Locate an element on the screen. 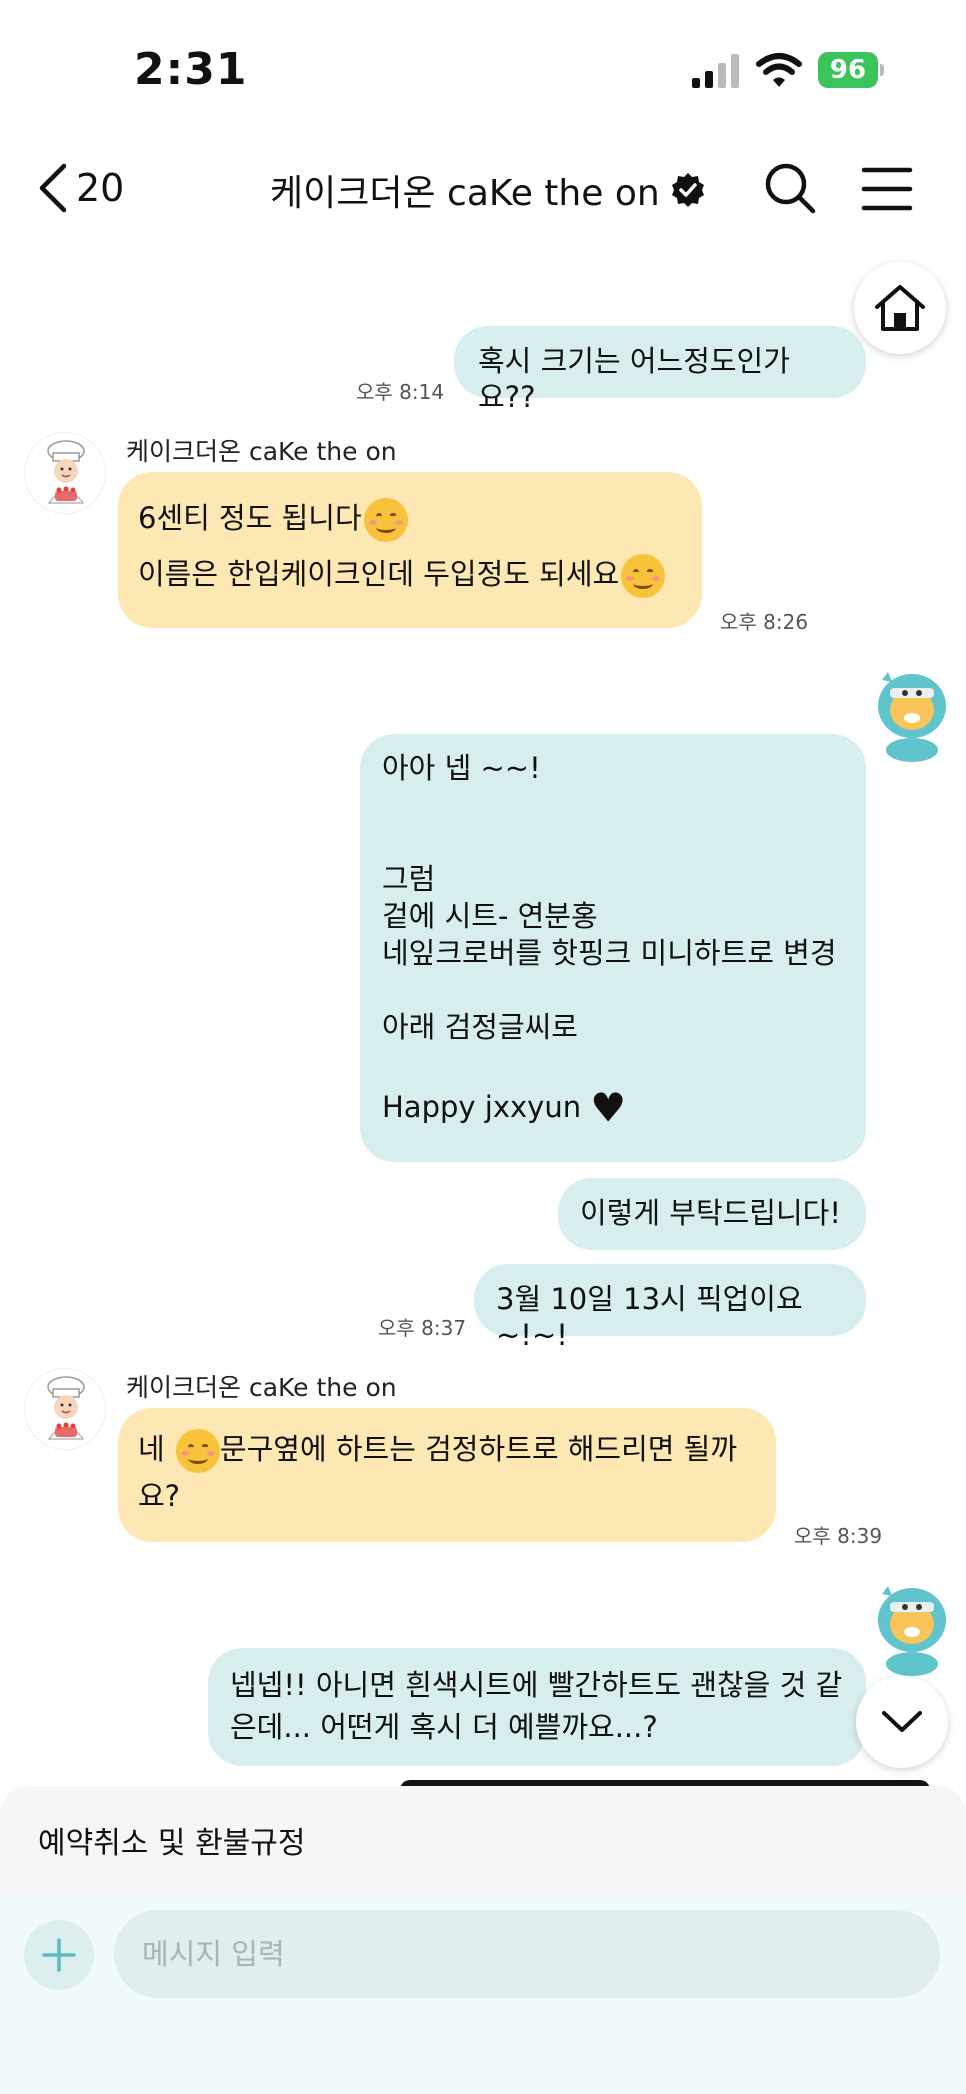 This screenshot has height=2094, width=966. message-composer is located at coordinates (483, 1994).